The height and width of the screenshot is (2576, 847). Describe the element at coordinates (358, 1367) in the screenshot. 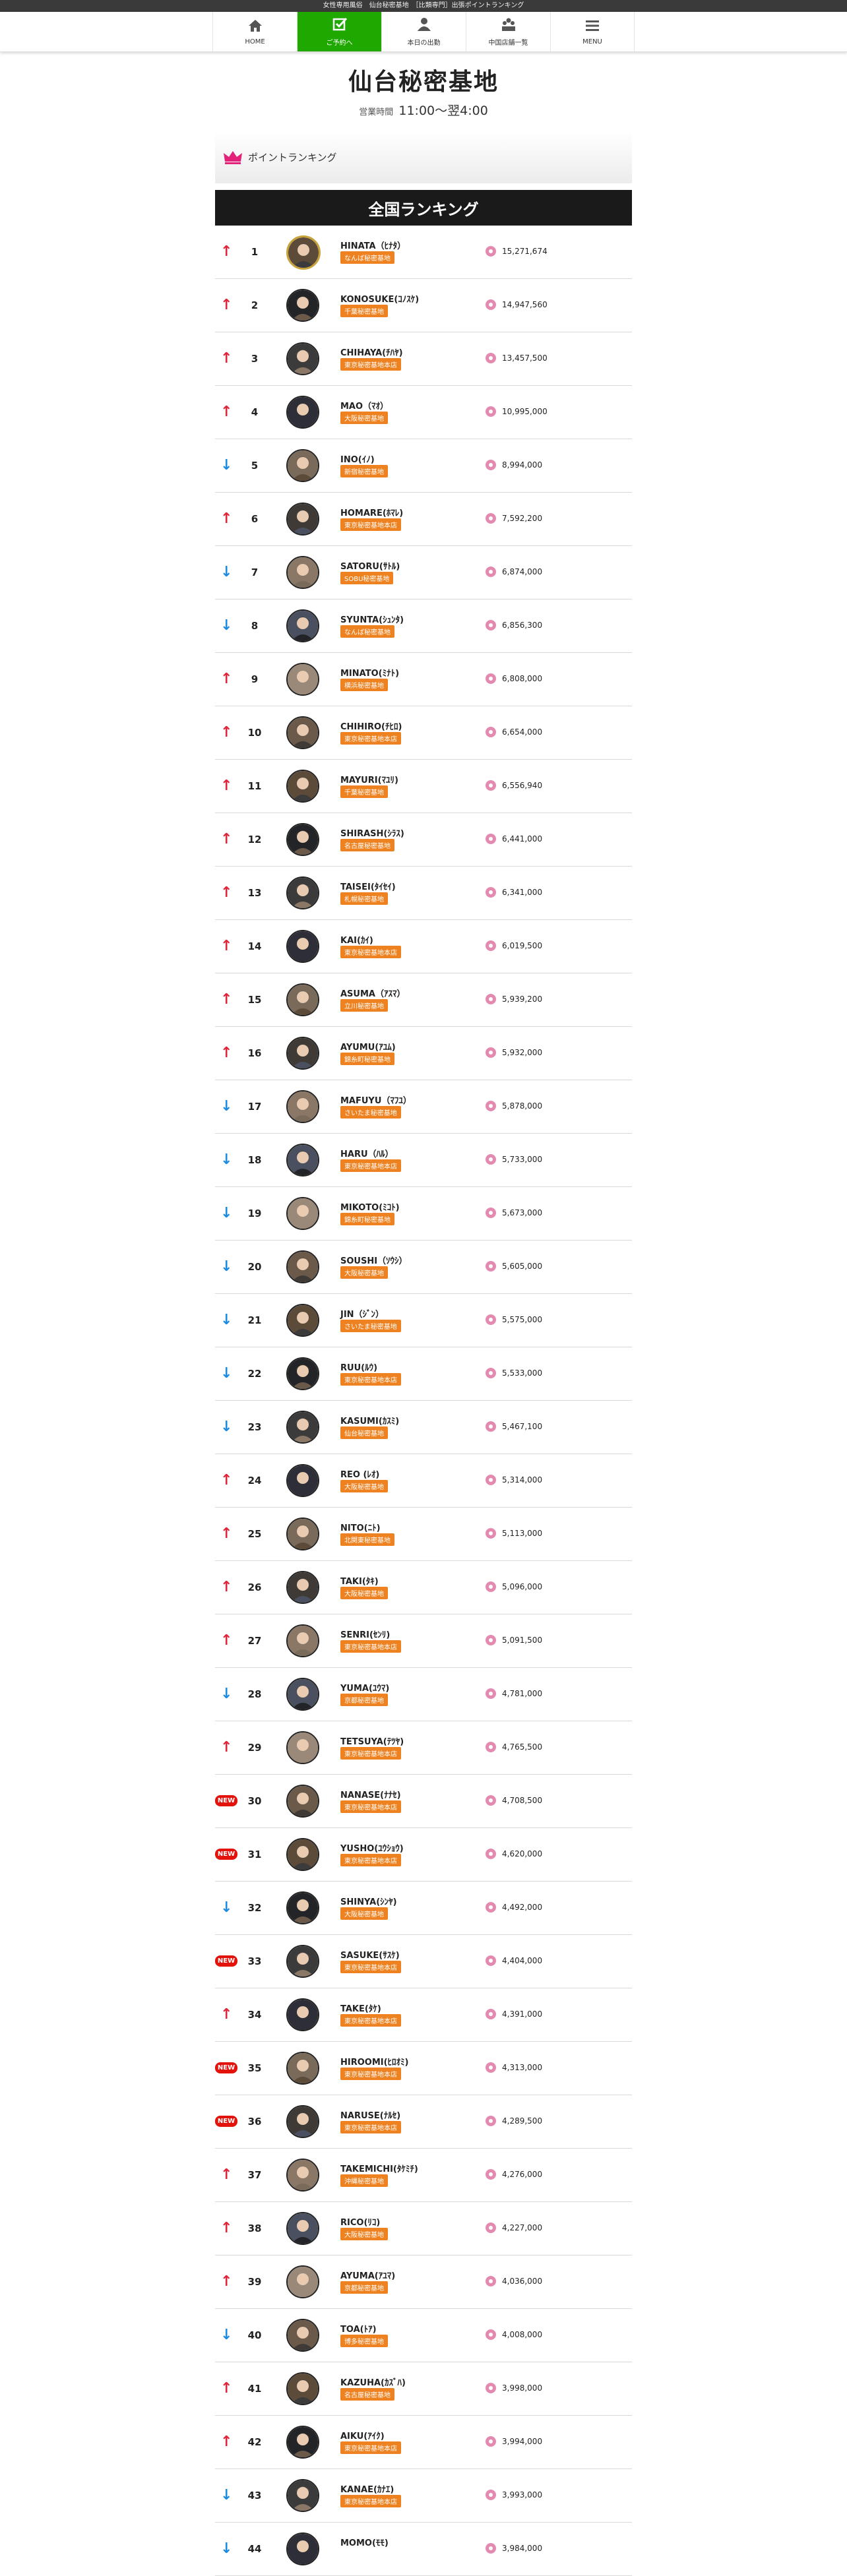

I see `therapist-name: RUU(ﾙｳ)` at that location.